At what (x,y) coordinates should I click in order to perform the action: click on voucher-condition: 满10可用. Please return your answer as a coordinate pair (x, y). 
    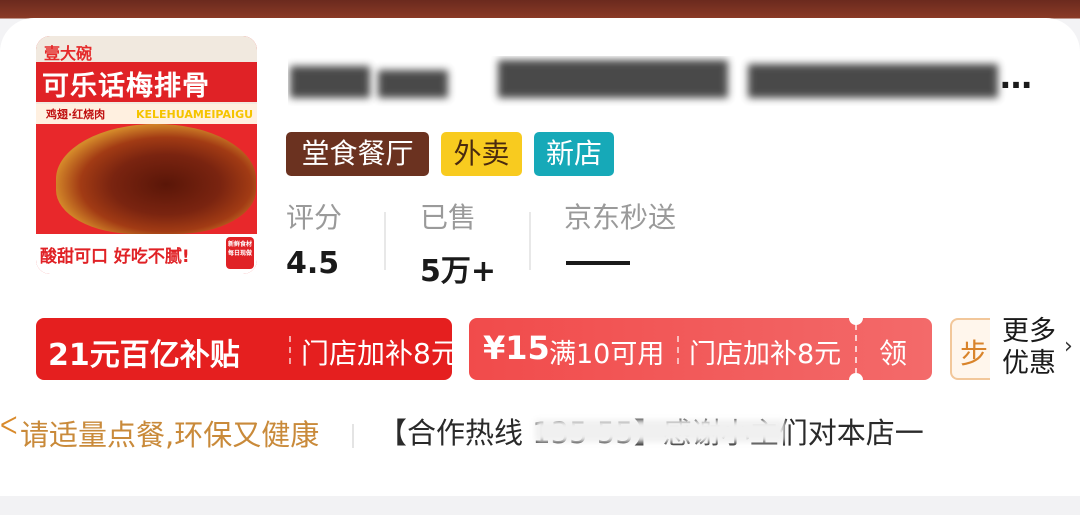
    Looking at the image, I should click on (607, 354).